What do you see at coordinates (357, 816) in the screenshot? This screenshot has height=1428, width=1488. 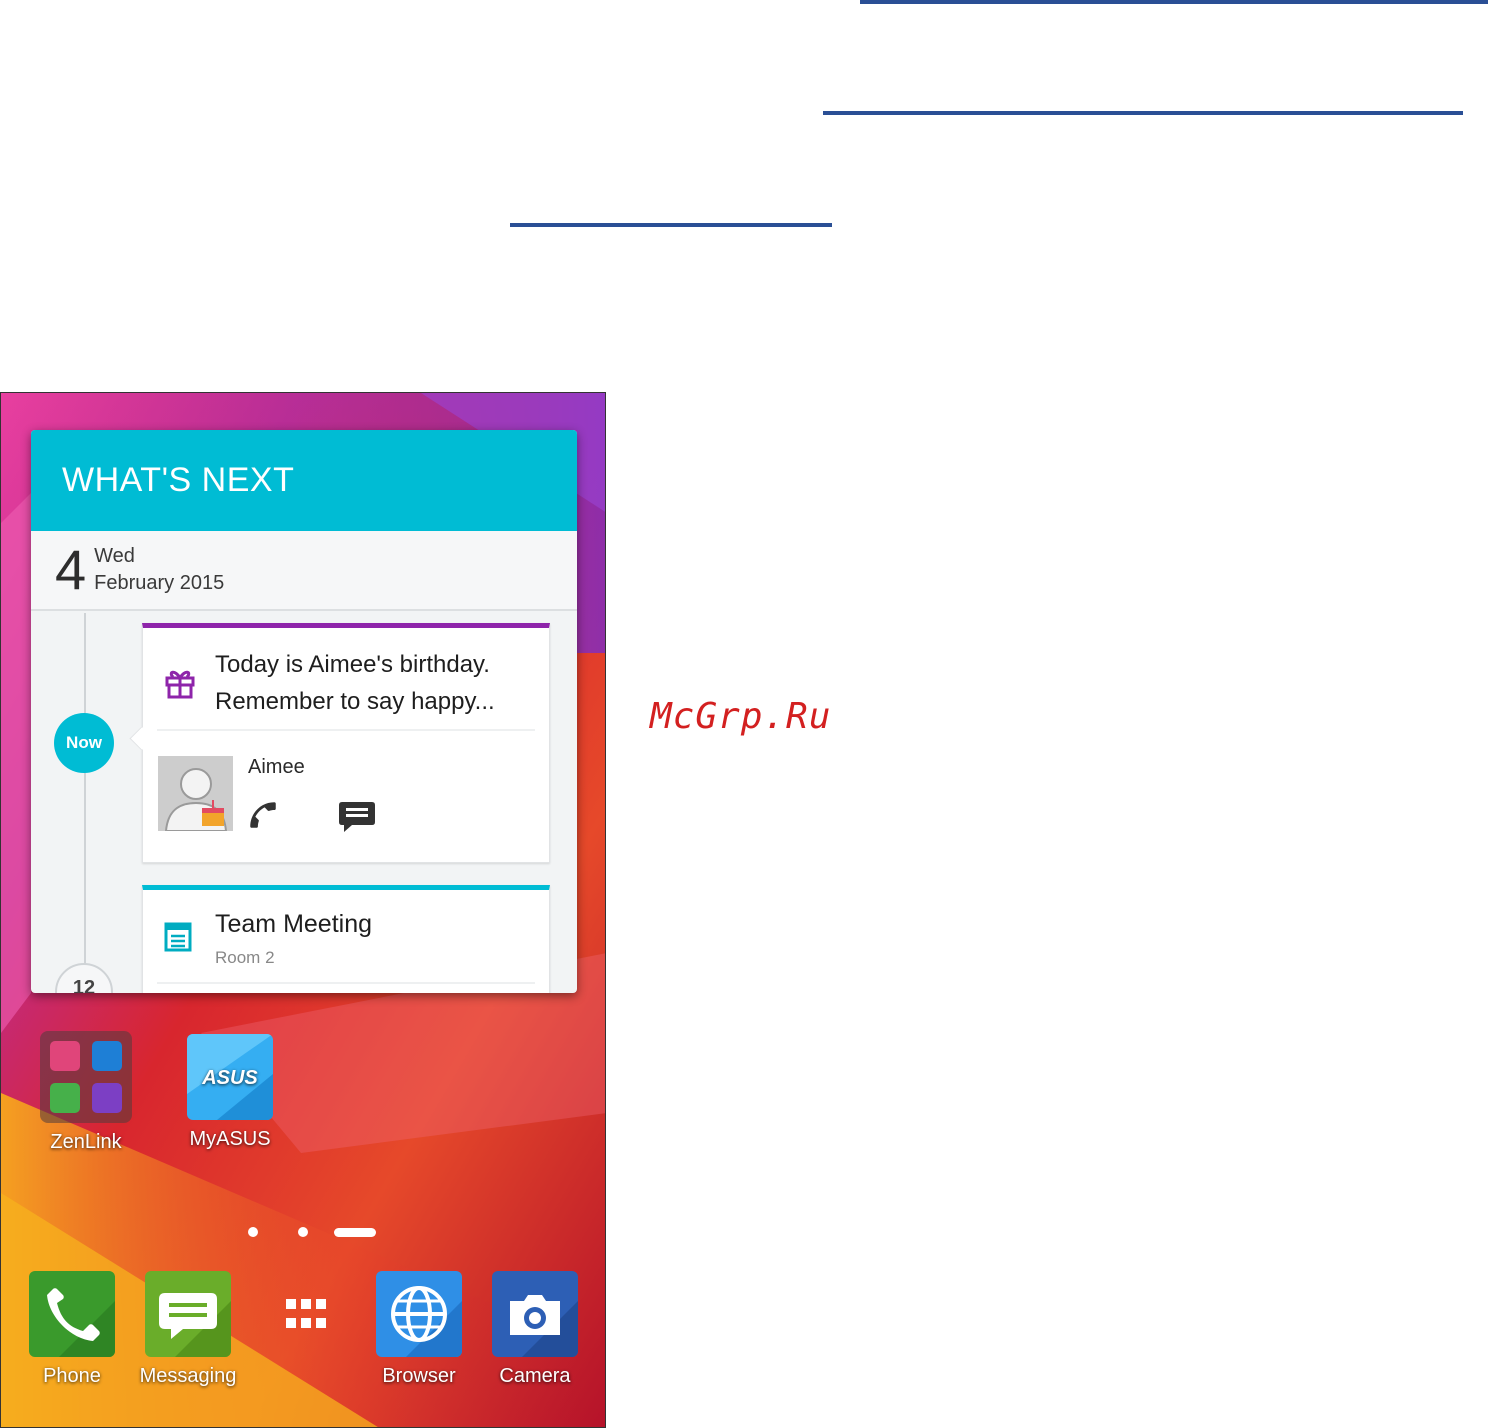 I see `message-icon` at bounding box center [357, 816].